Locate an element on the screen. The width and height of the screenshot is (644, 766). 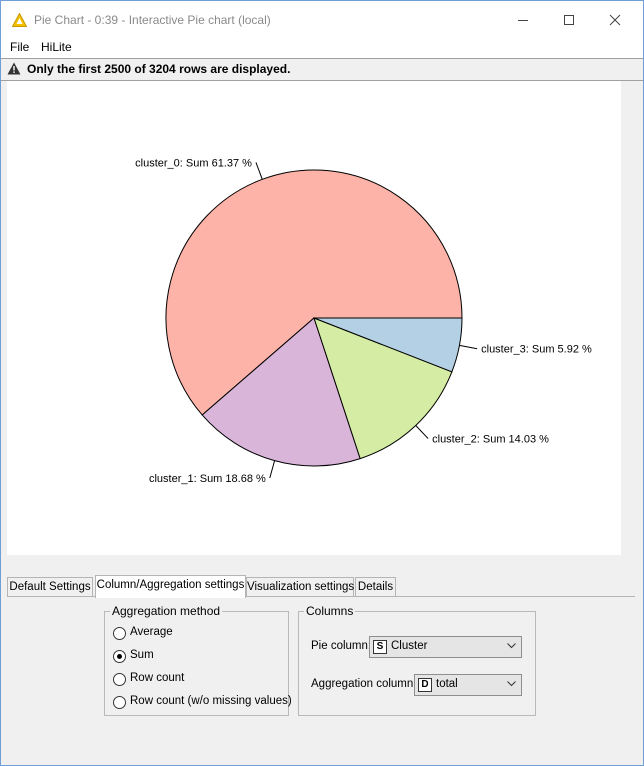
radio-average-indicator is located at coordinates (119, 633).